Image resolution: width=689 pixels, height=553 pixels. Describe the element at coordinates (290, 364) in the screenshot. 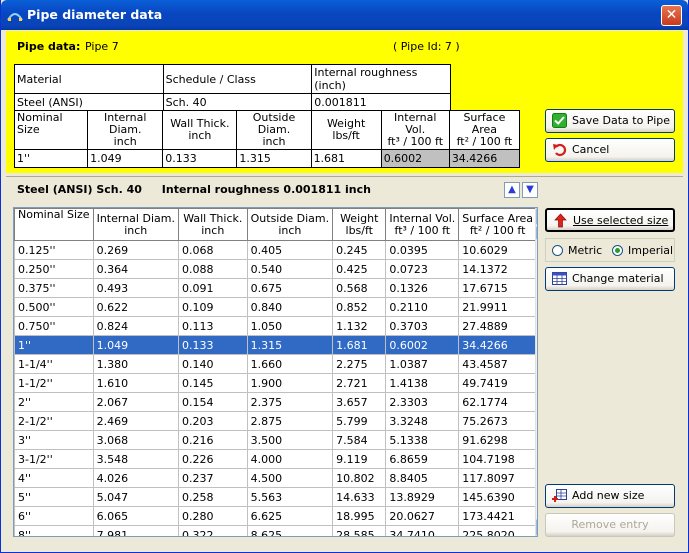

I see `cell-outside-diam: 1.660` at that location.